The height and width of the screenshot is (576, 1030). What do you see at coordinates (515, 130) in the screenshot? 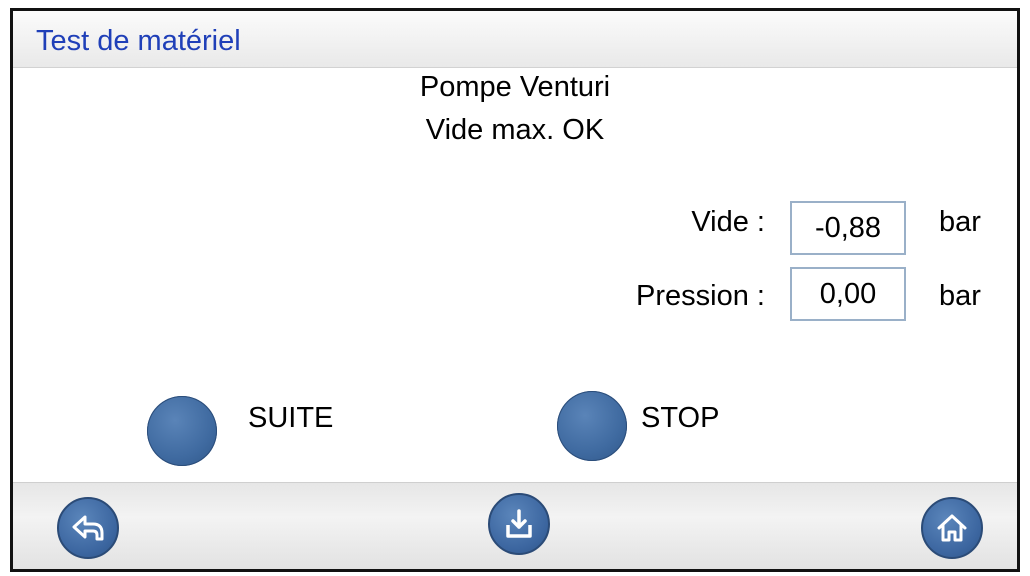
I see `status-message: Vide max. OK` at bounding box center [515, 130].